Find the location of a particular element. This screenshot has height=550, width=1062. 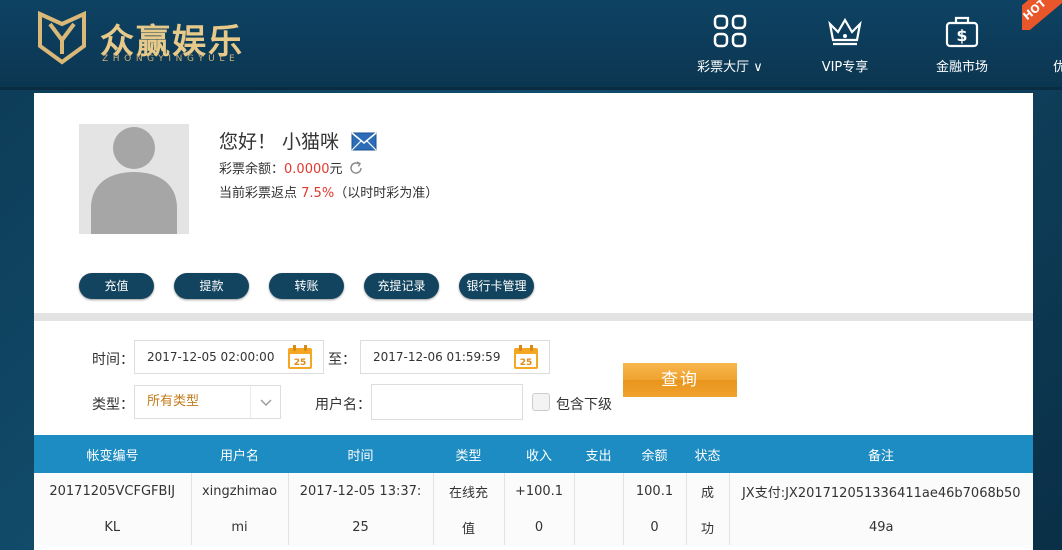

col-header: 时间 is located at coordinates (360, 454).